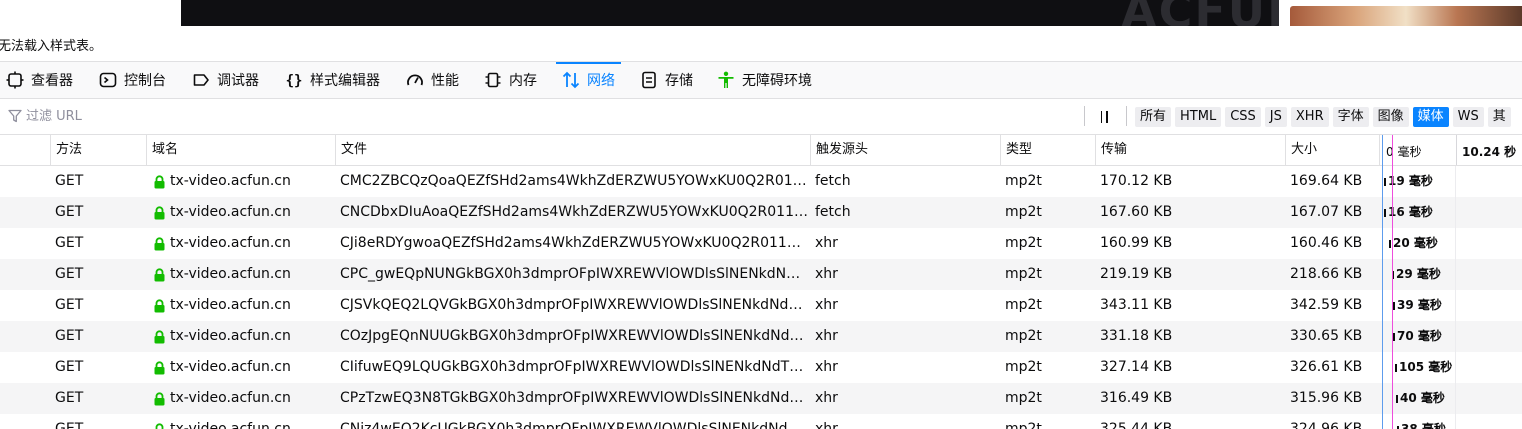  What do you see at coordinates (1200, 13) in the screenshot?
I see `video-logo: ACFUN` at bounding box center [1200, 13].